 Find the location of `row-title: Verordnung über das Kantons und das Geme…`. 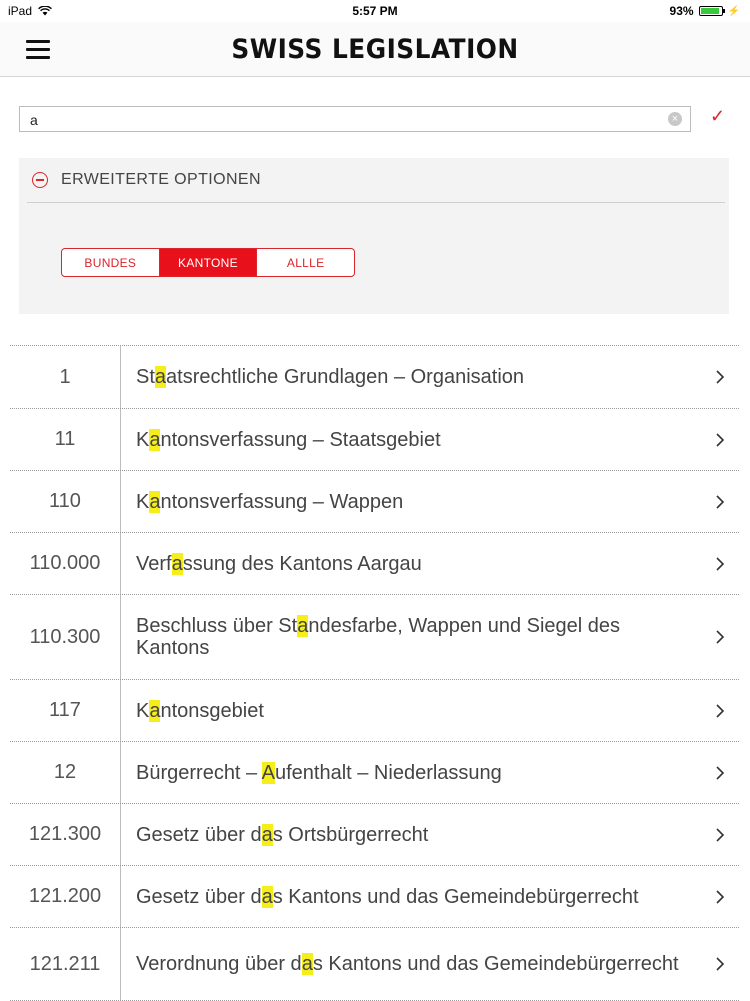

row-title: Verordnung über das Kantons und das Geme… is located at coordinates (430, 964).